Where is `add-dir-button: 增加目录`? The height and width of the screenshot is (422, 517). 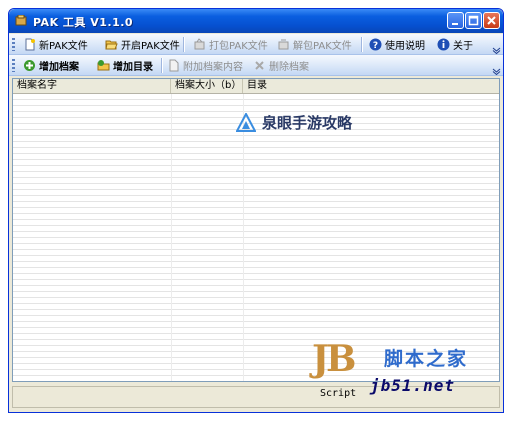
add-dir-button: 增加目录 is located at coordinates (125, 65).